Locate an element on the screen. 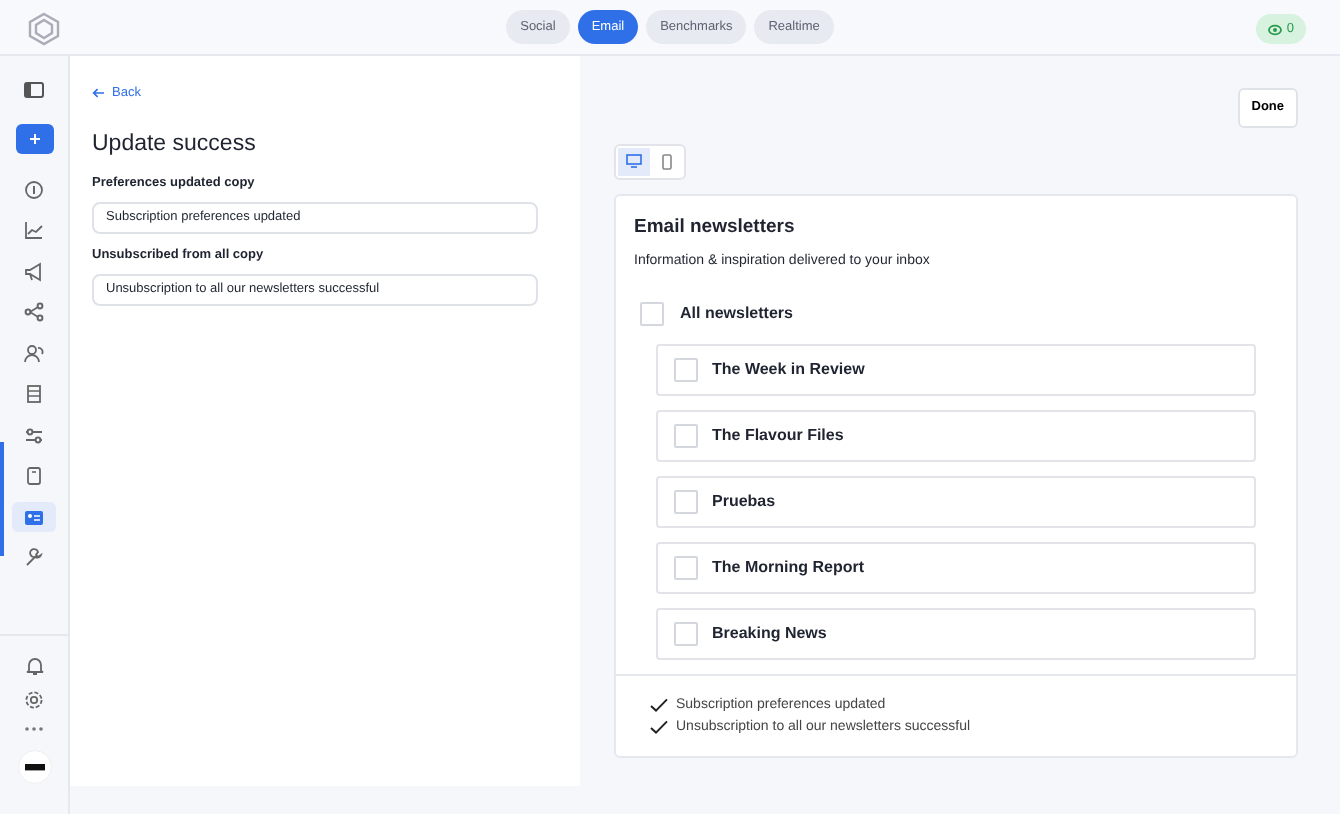 The height and width of the screenshot is (814, 1340). newsletter-option: The Flavour Files is located at coordinates (956, 435).